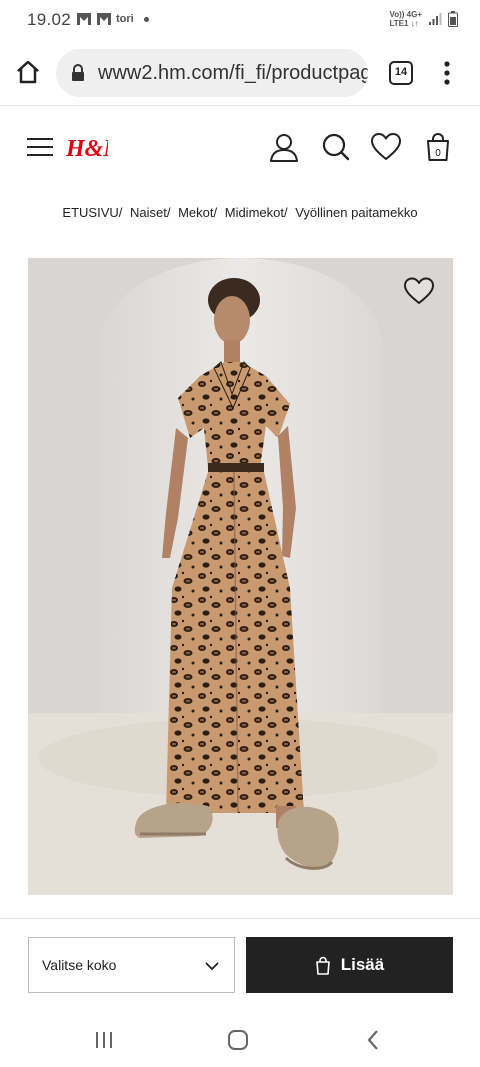 The image size is (480, 1067). Describe the element at coordinates (256, 212) in the screenshot. I see `breadcrumb-item-midi-dresses: Midimekot/` at that location.